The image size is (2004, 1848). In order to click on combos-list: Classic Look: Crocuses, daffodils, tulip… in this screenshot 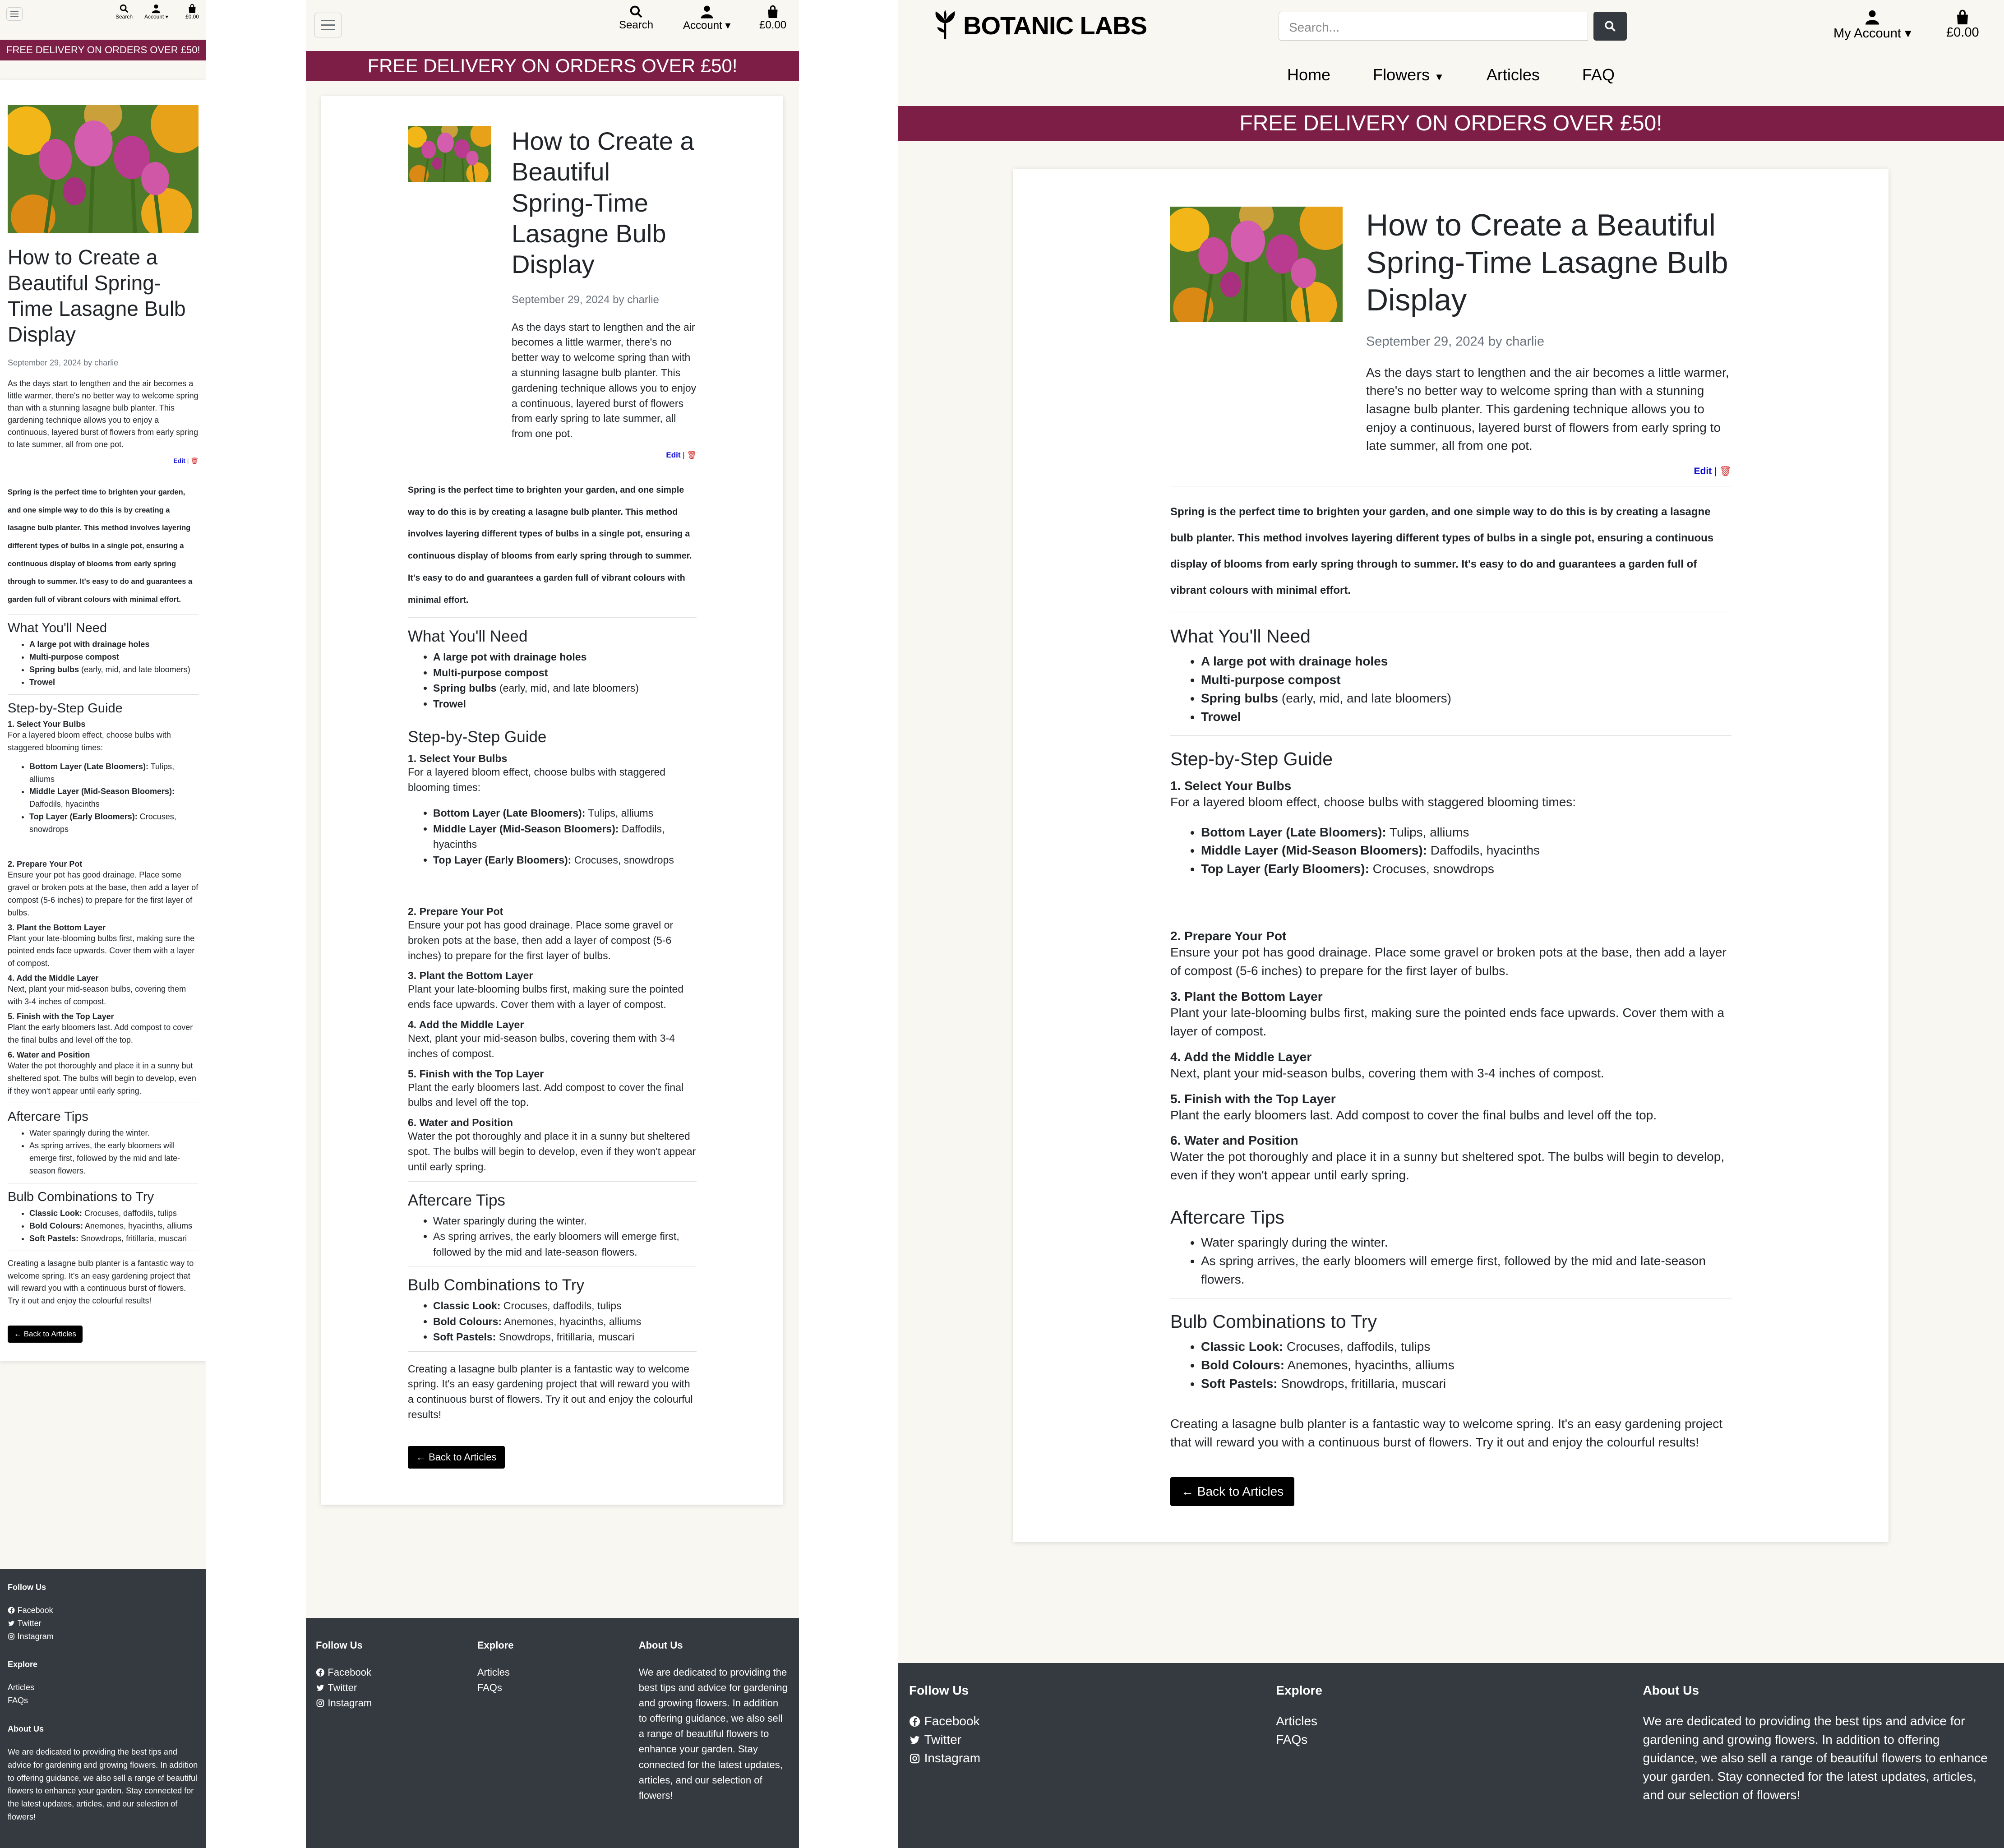, I will do `click(1451, 1365)`.